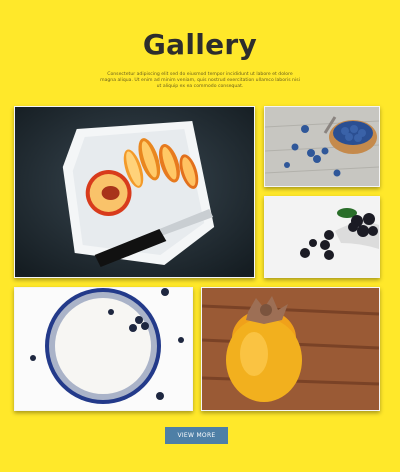 This screenshot has width=400, height=472. What do you see at coordinates (322, 237) in the screenshot?
I see `gallery-photo-blackberries` at bounding box center [322, 237].